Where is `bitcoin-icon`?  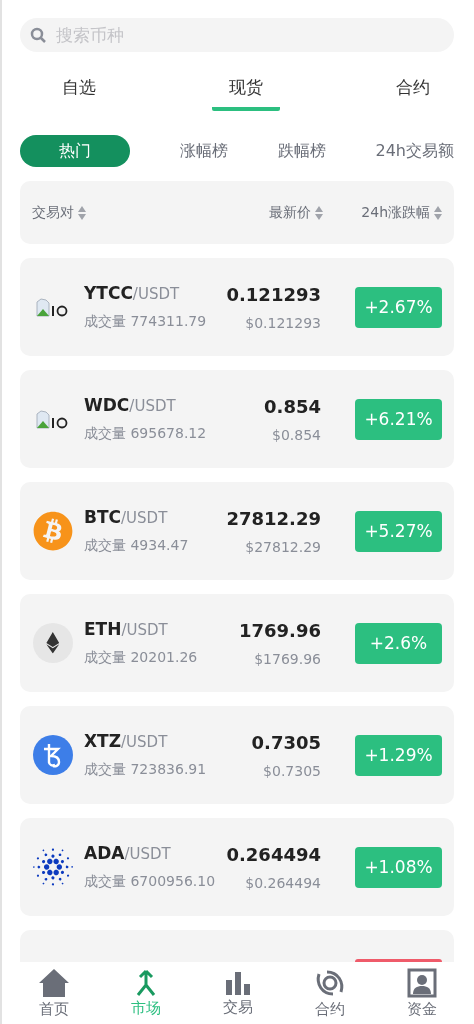
bitcoin-icon is located at coordinates (53, 531).